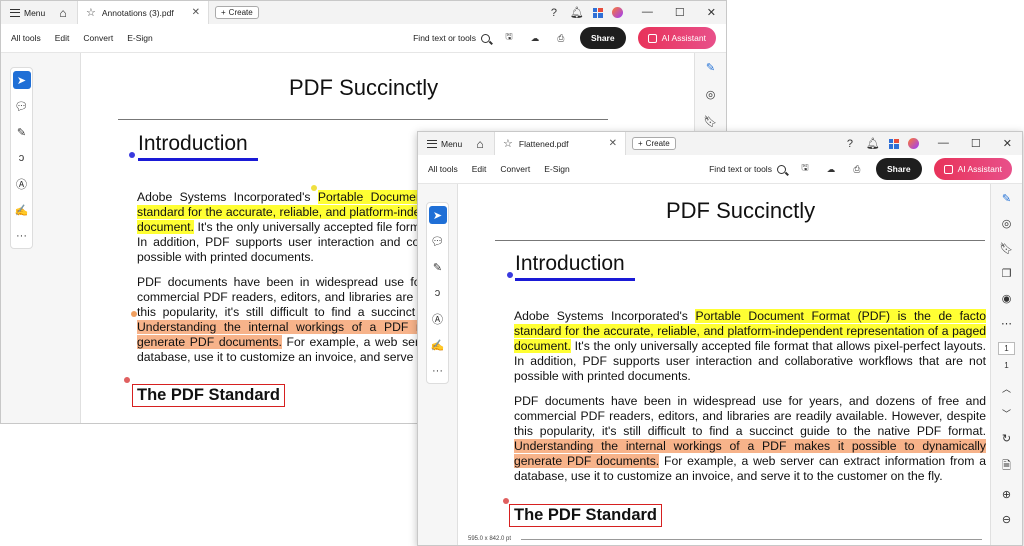 This screenshot has height=546, width=1024. Describe the element at coordinates (1006, 466) in the screenshot. I see `document-icon: 🗎︎` at that location.